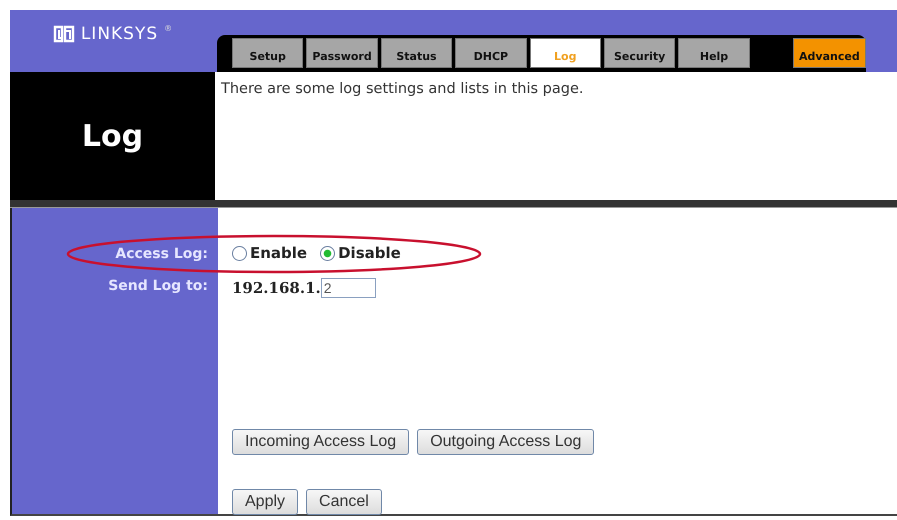 Image resolution: width=897 pixels, height=520 pixels. Describe the element at coordinates (119, 34) in the screenshot. I see `logo-wordmark: LINKSYS` at that location.